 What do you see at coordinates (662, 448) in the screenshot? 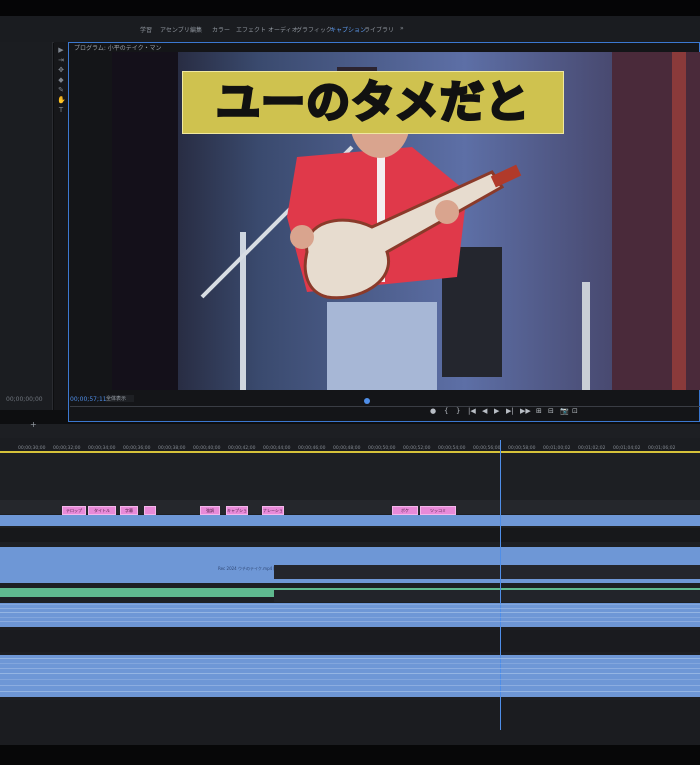
I see `ruler-tick-label: 00;01;06;02` at bounding box center [662, 448].